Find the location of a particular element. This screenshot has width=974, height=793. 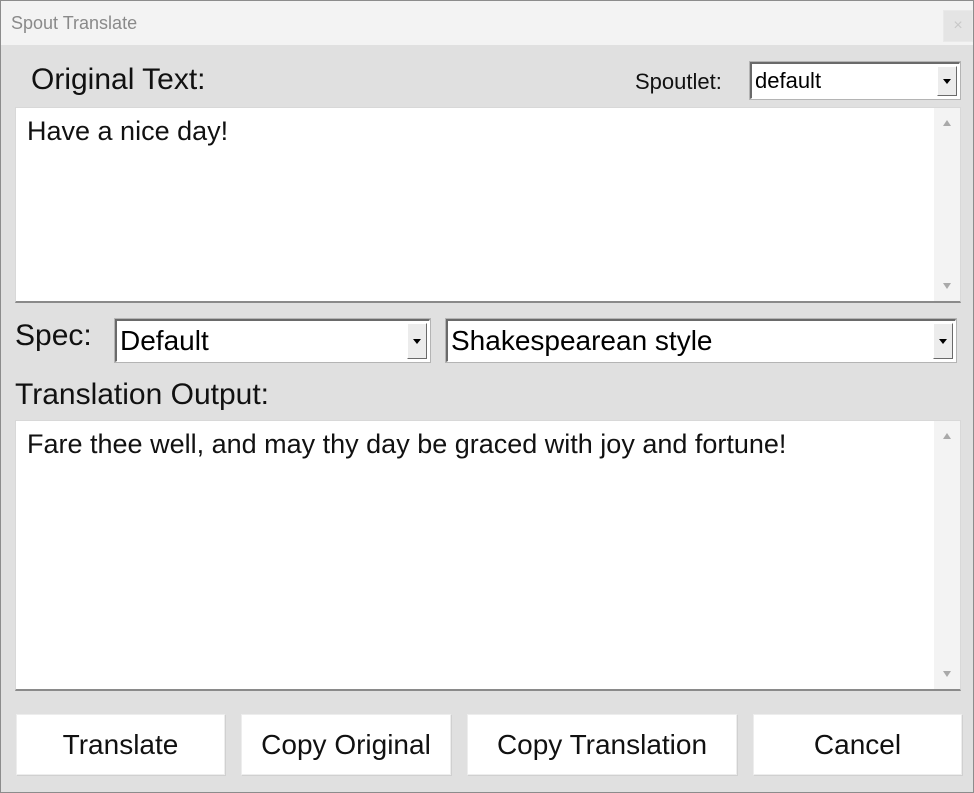

cancel-button: Cancel is located at coordinates (857, 744).